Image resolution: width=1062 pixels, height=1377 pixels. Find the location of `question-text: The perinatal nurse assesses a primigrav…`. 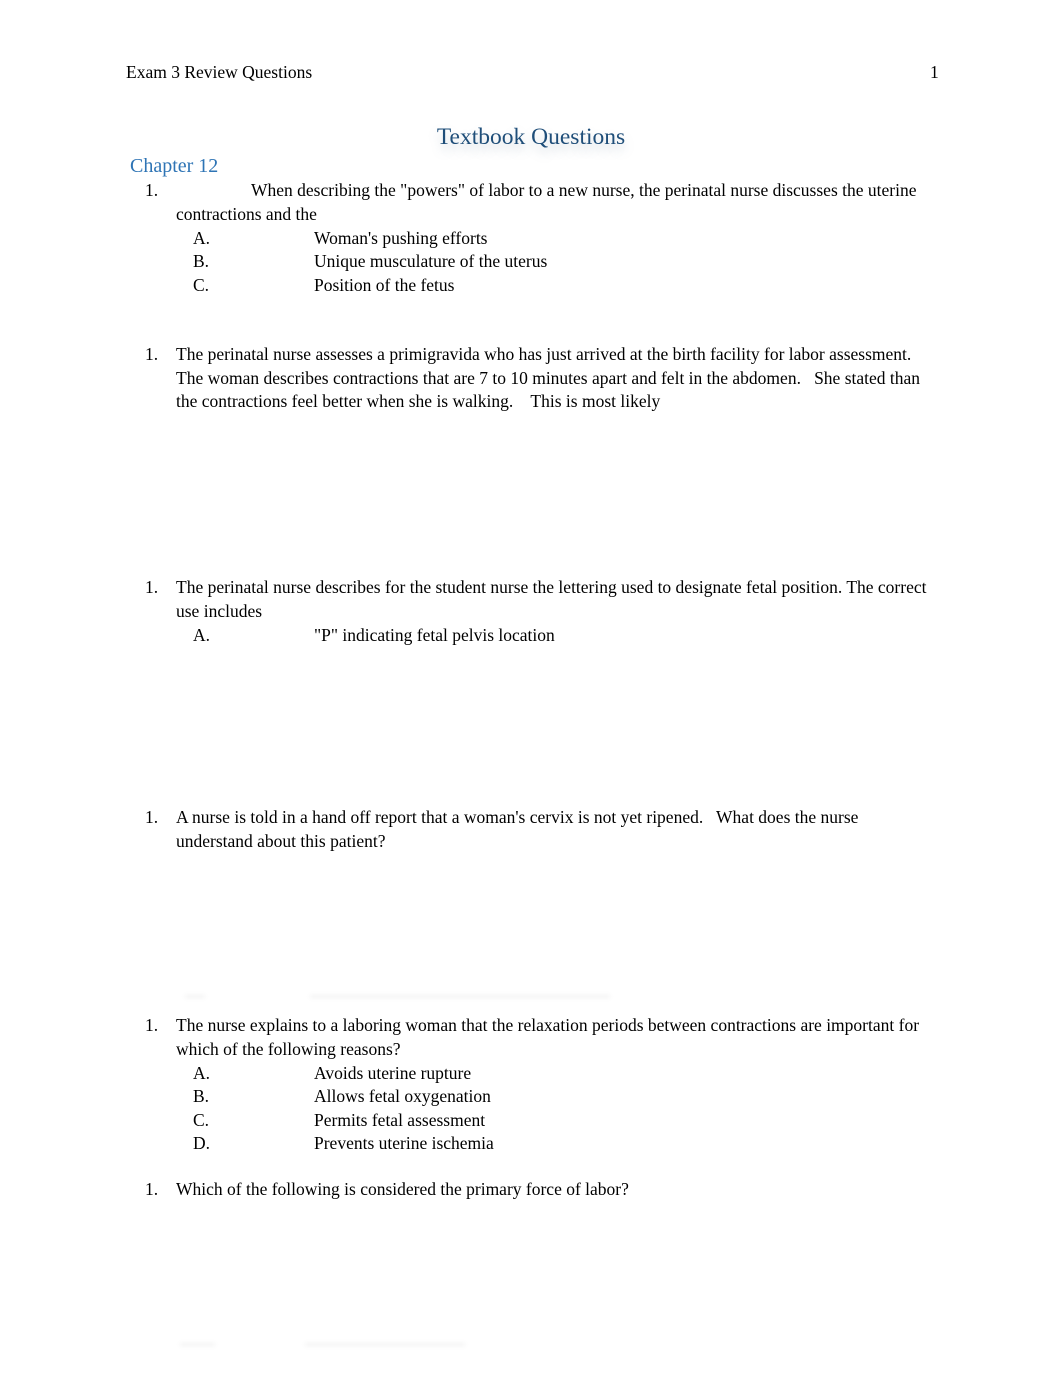

question-text: The perinatal nurse assesses a primigrav… is located at coordinates (550, 377).